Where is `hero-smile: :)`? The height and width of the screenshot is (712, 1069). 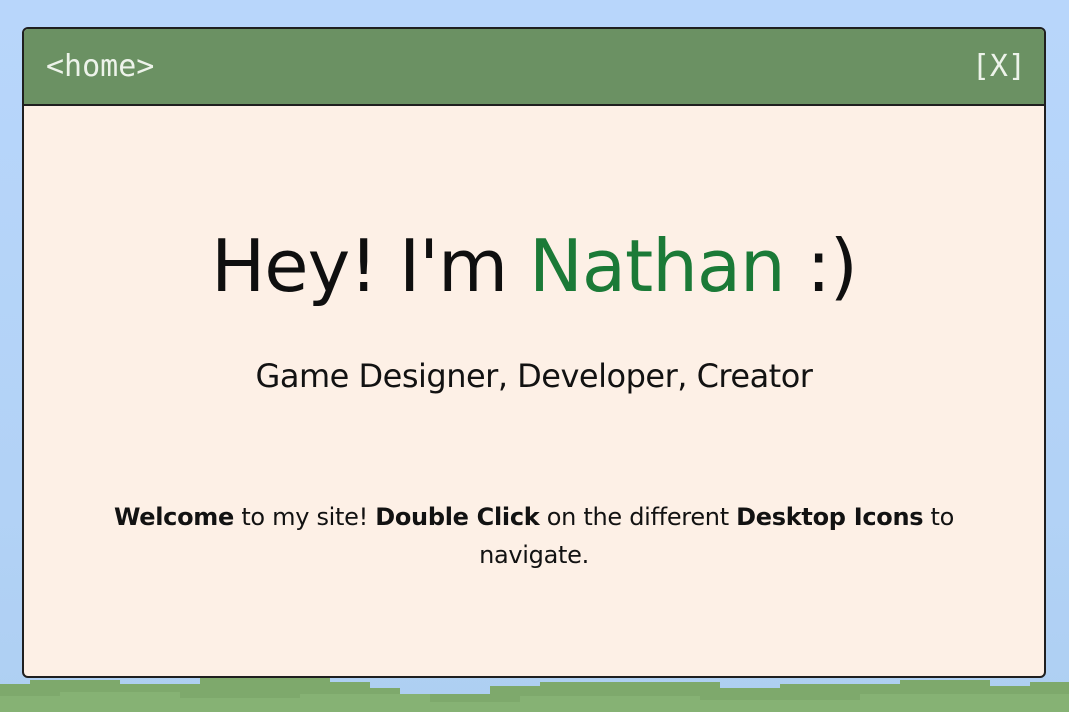
hero-smile: :) is located at coordinates (820, 266).